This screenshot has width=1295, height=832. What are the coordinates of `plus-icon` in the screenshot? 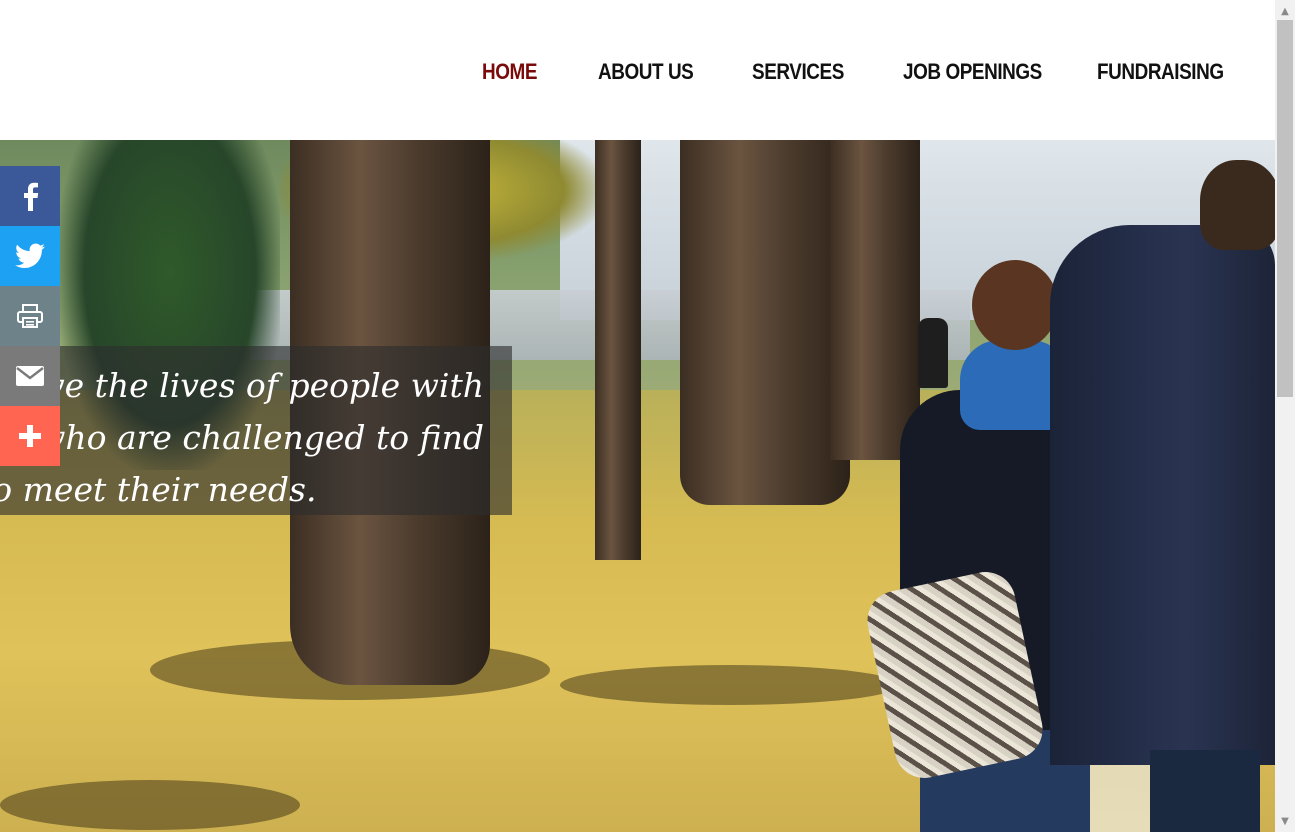 It's located at (30, 436).